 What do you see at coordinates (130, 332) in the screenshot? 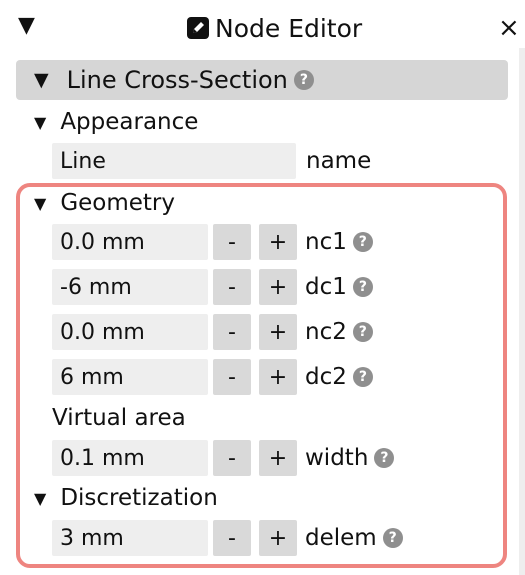
I see `nc2-input: 0.0 mm` at bounding box center [130, 332].